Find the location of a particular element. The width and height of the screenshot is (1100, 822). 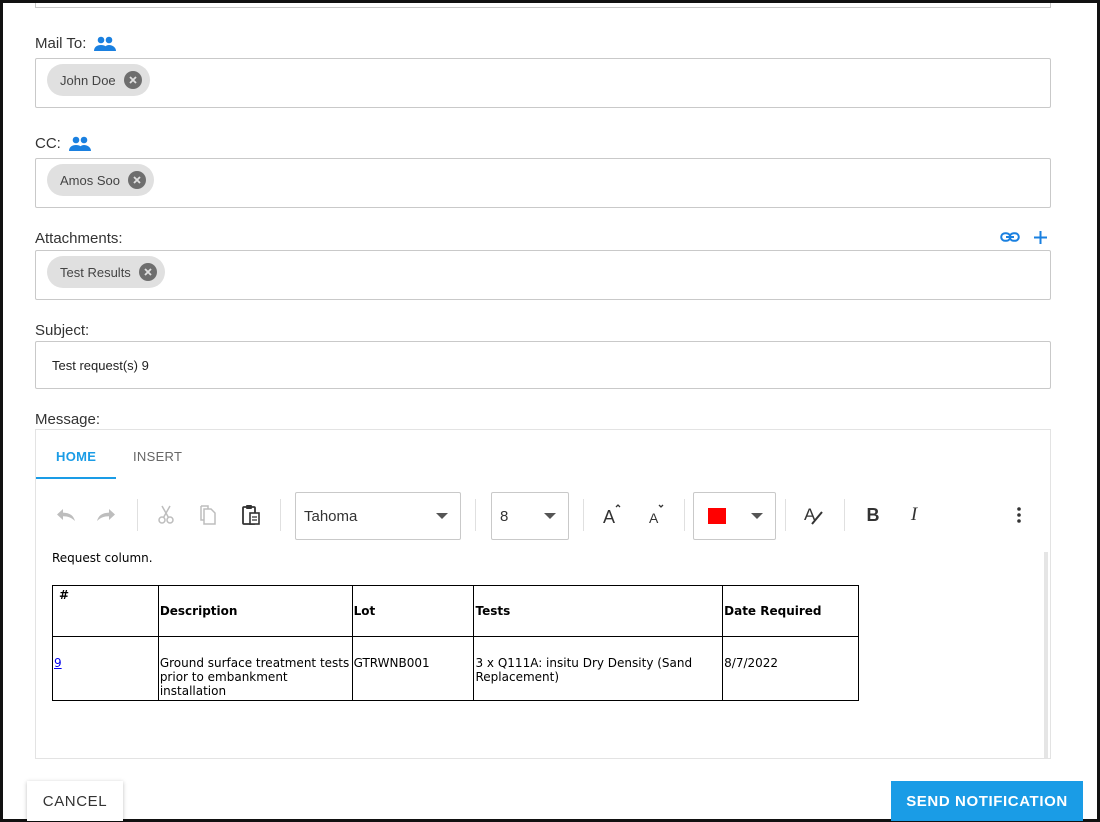

message-label-text: Message: is located at coordinates (68, 419).